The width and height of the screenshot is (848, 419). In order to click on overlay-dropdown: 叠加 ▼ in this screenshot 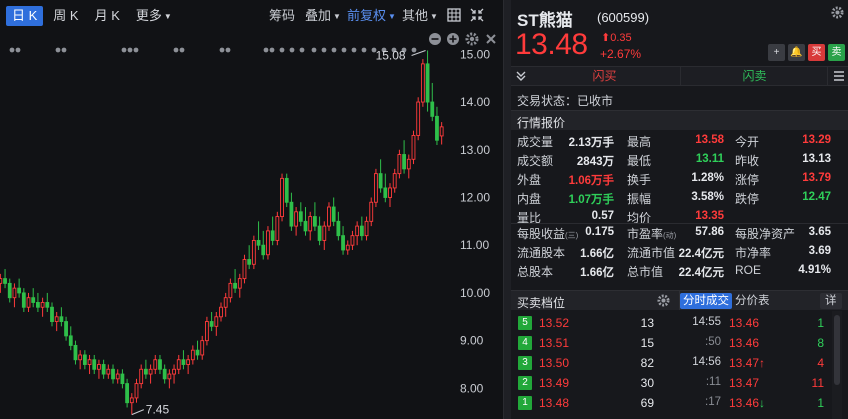, I will do `click(323, 16)`.